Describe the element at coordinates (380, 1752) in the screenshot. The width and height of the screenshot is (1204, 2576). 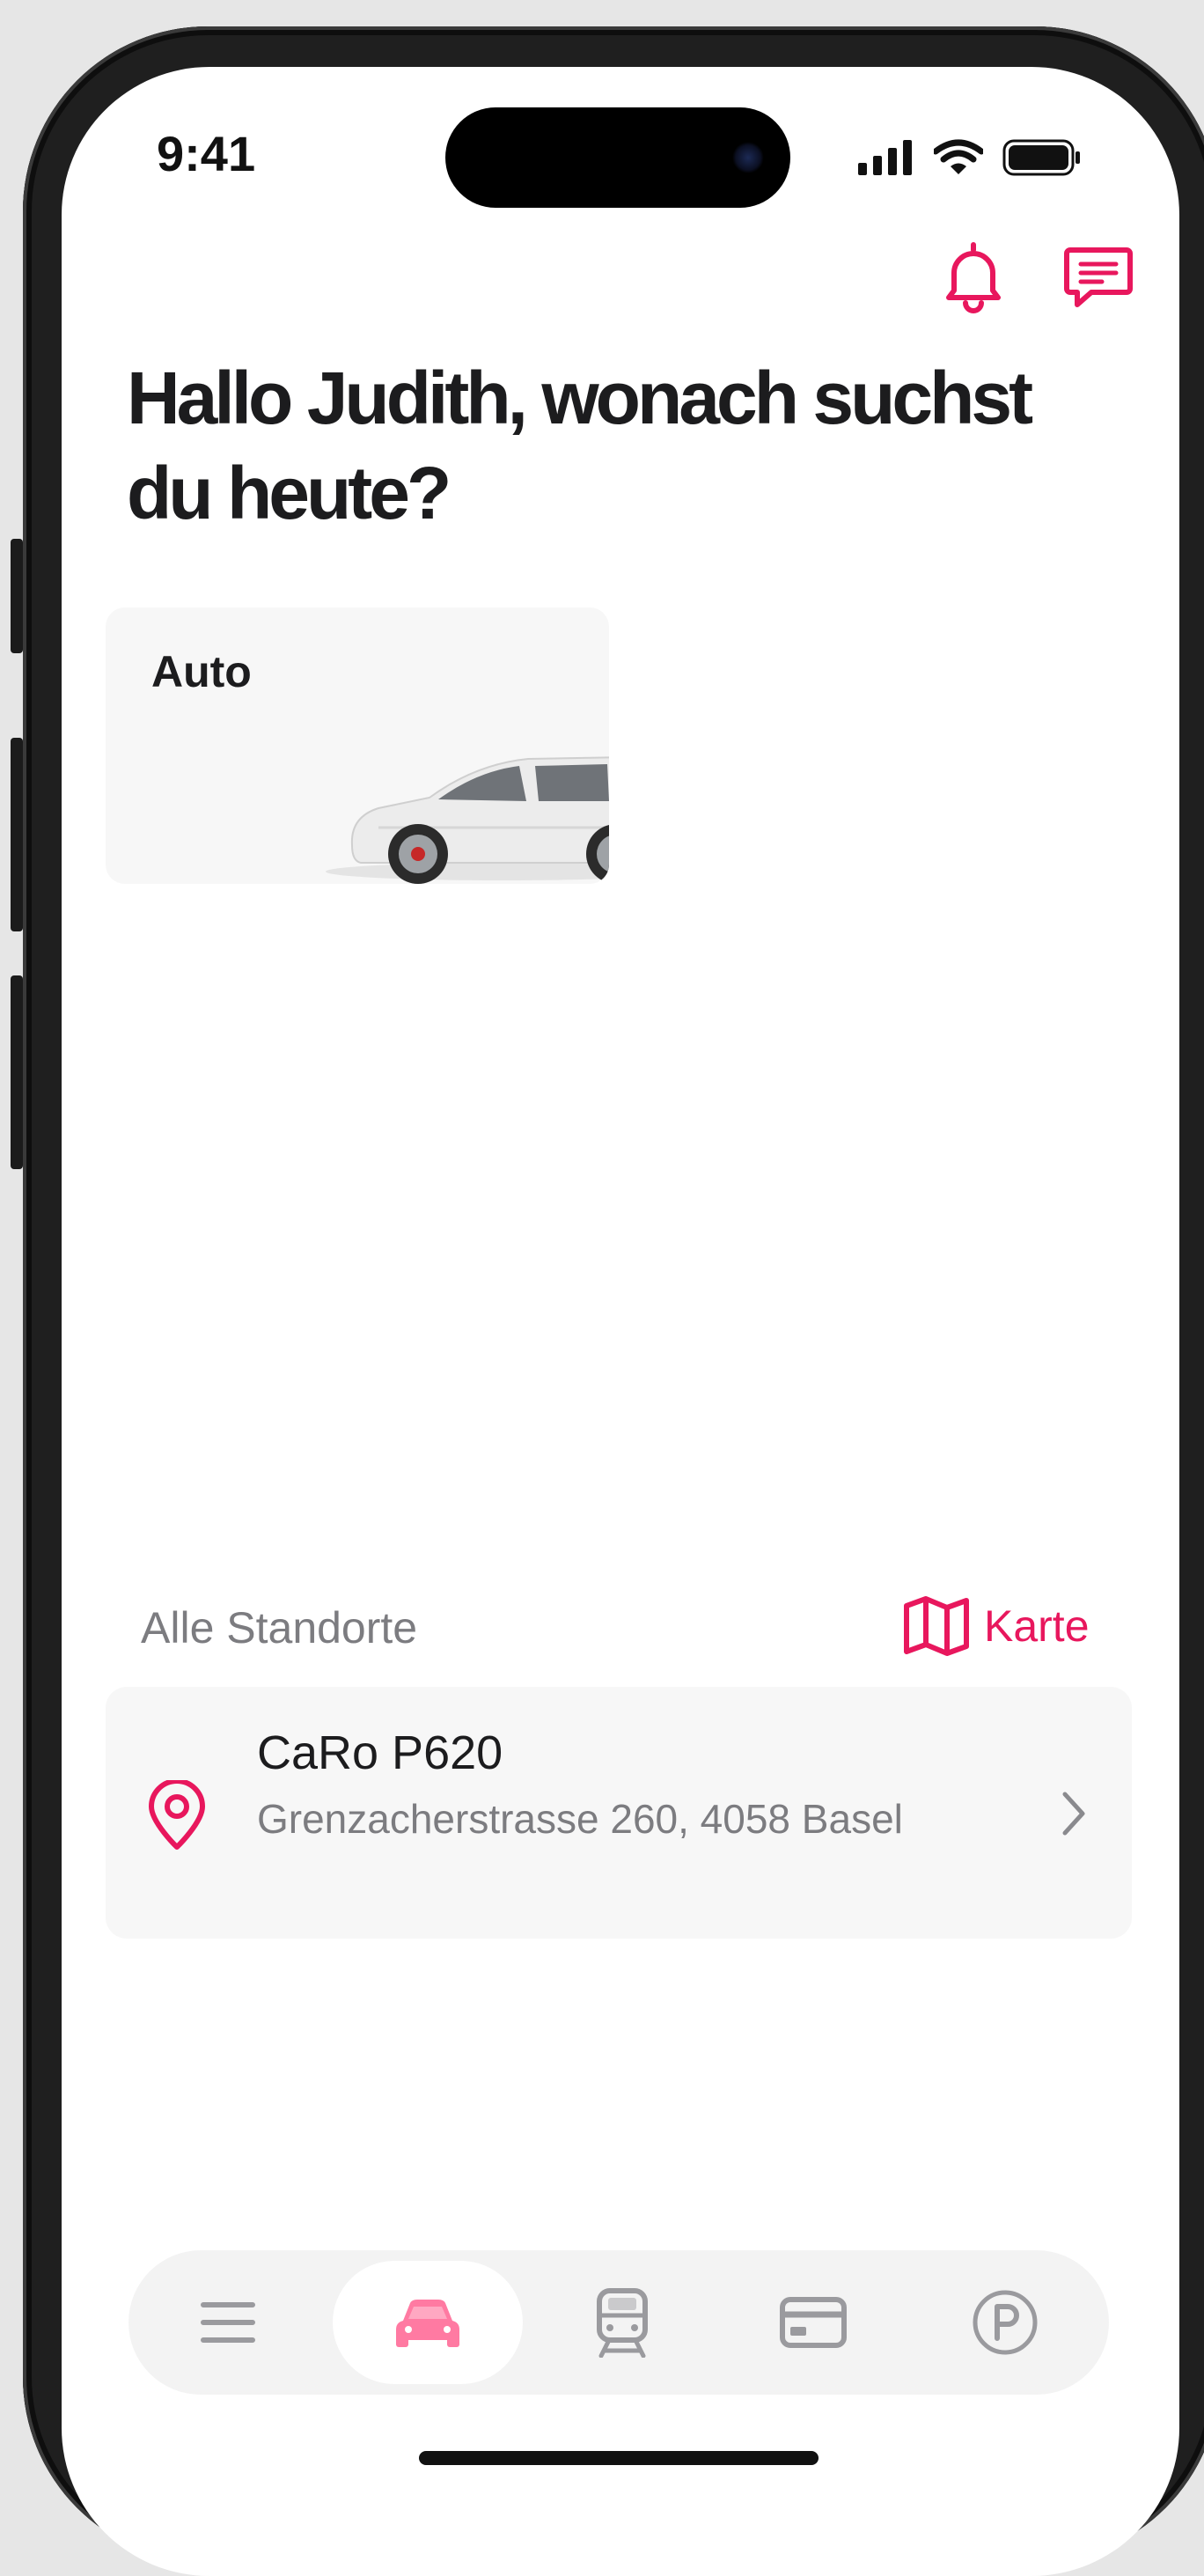
I see `location-name: CaRo P620` at that location.